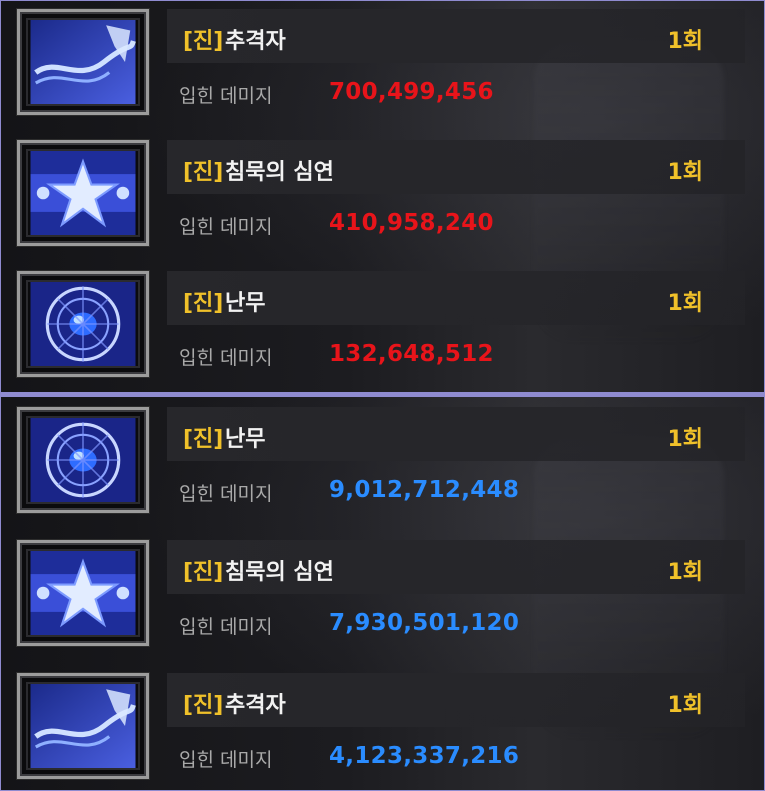  What do you see at coordinates (411, 354) in the screenshot?
I see `damage-value: 132,648,512` at bounding box center [411, 354].